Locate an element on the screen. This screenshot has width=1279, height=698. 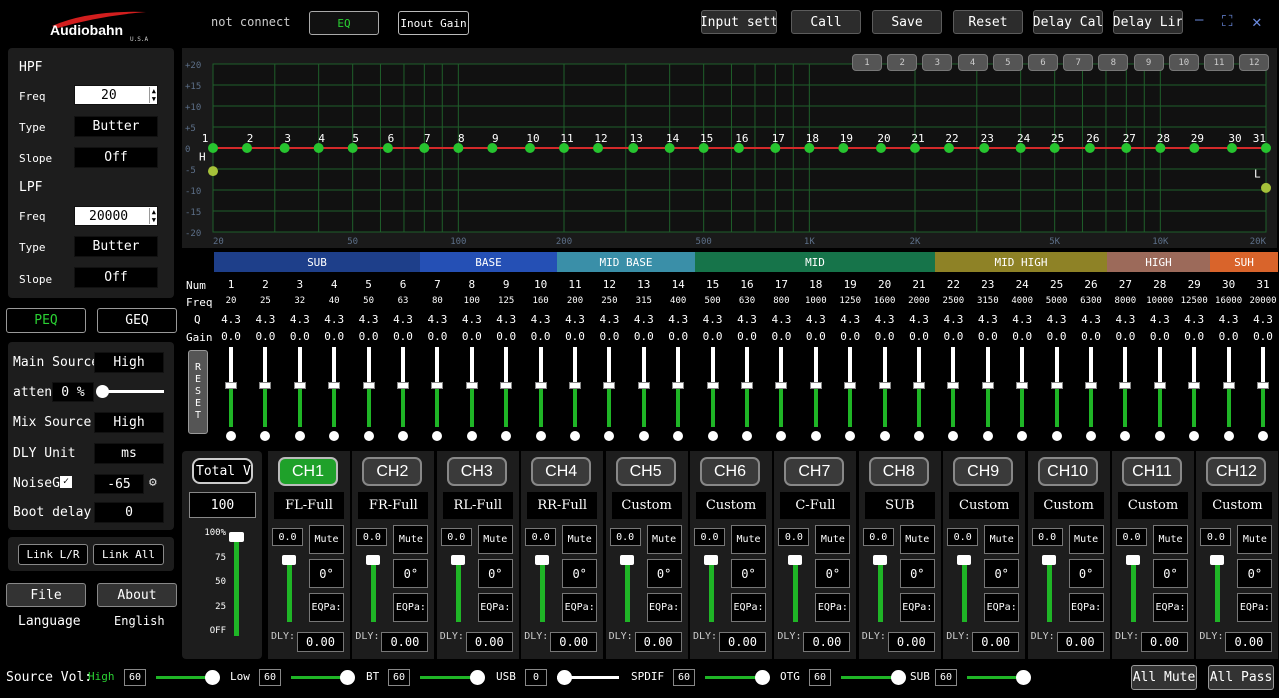
boot-delay-input: 0 is located at coordinates (129, 512).